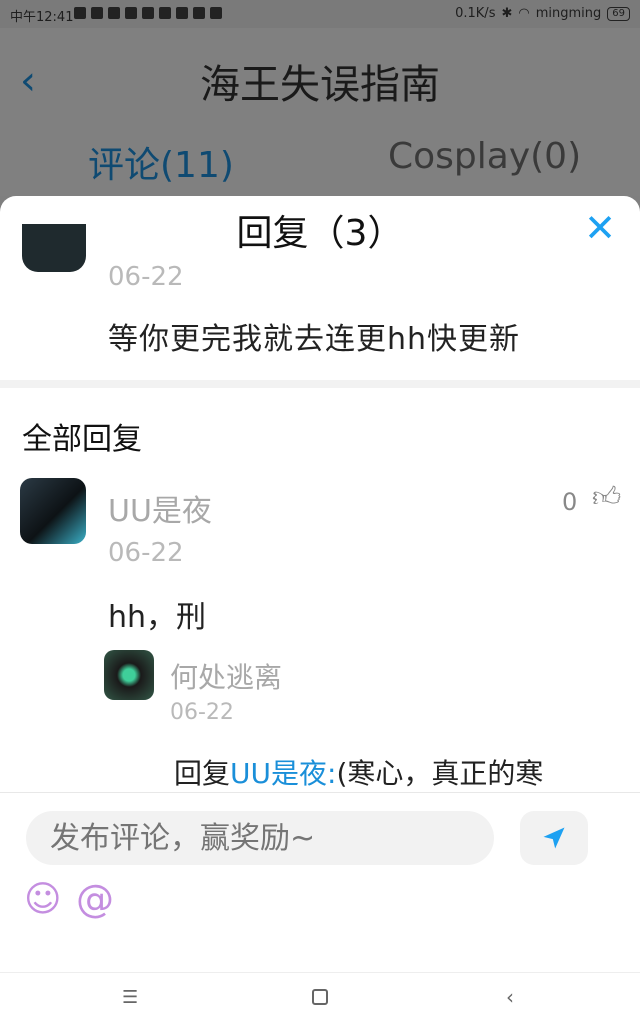 Image resolution: width=640 pixels, height=1025 pixels. What do you see at coordinates (314, 339) in the screenshot?
I see `original-comment-text: 等你更完我就去连更hh快更新` at bounding box center [314, 339].